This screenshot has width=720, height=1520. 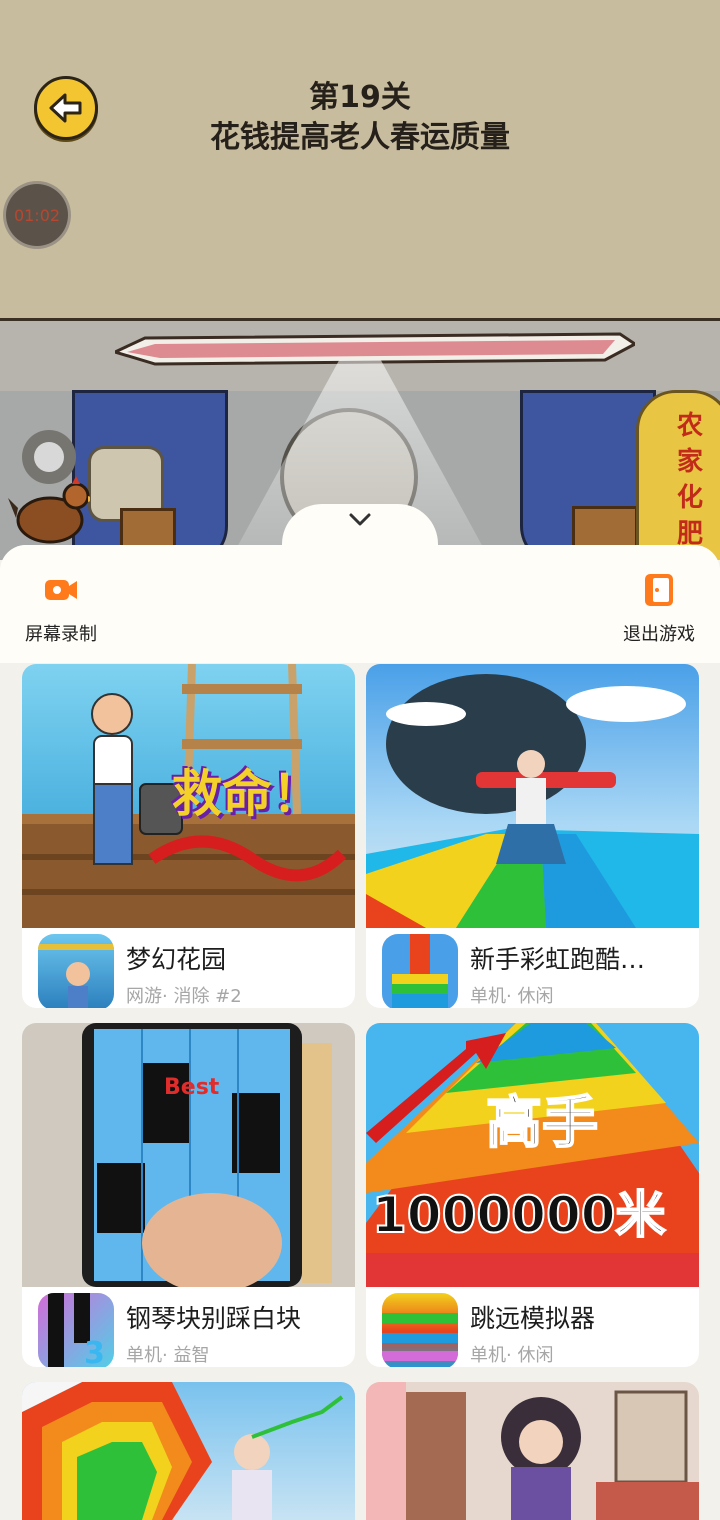 What do you see at coordinates (49, 457) in the screenshot?
I see `floating-ball-dot` at bounding box center [49, 457].